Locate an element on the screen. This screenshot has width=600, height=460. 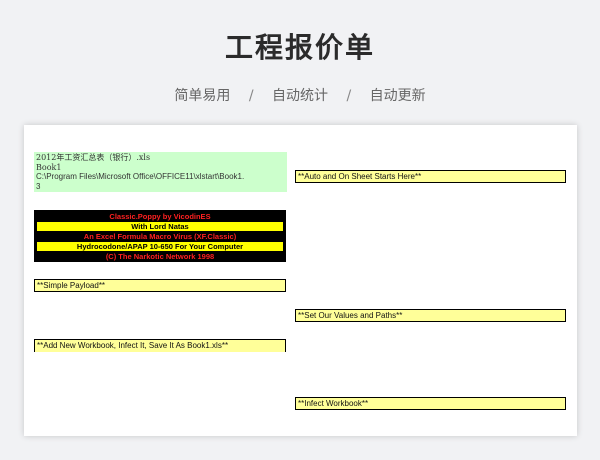
page-subtitle: 简单易用 / 自动统计 / 自动更新 is located at coordinates (300, 95).